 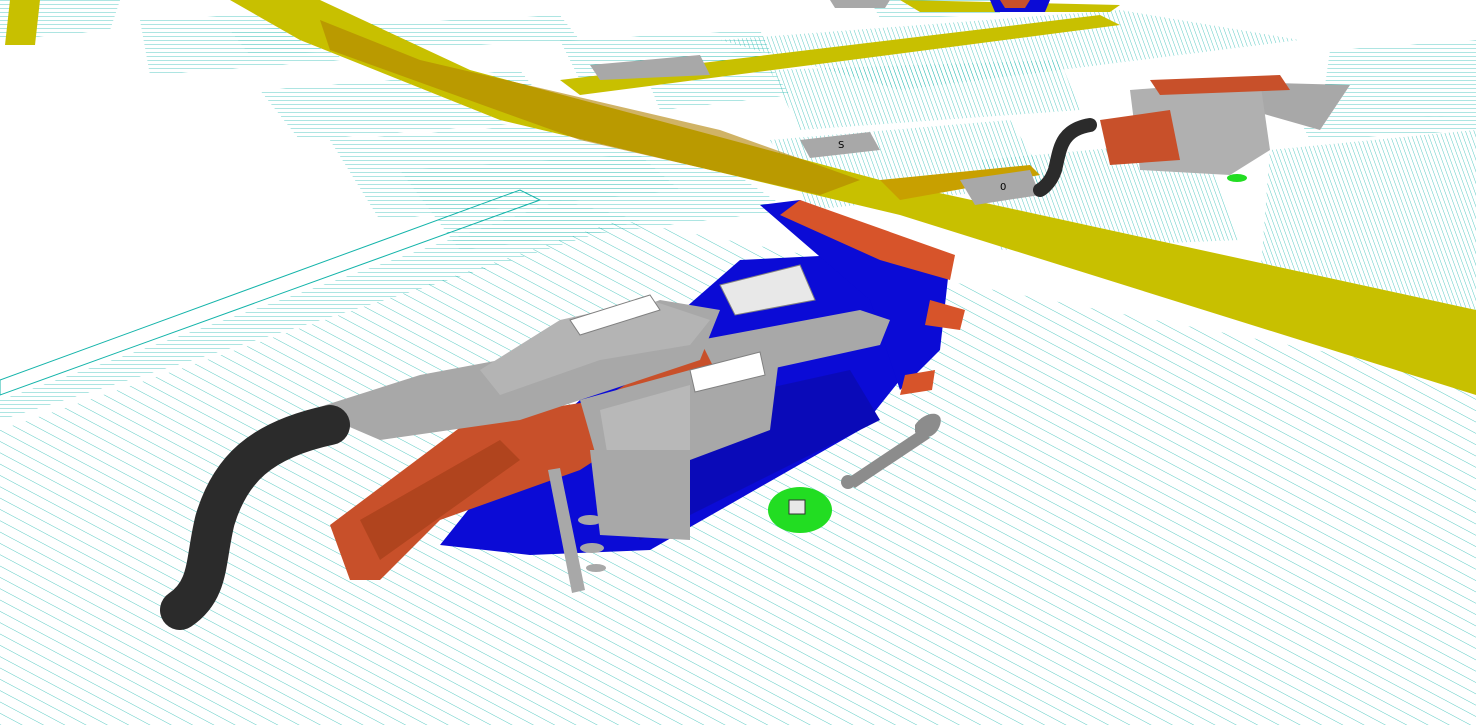 What do you see at coordinates (1140, 137) in the screenshot?
I see `background-machine-chute` at bounding box center [1140, 137].